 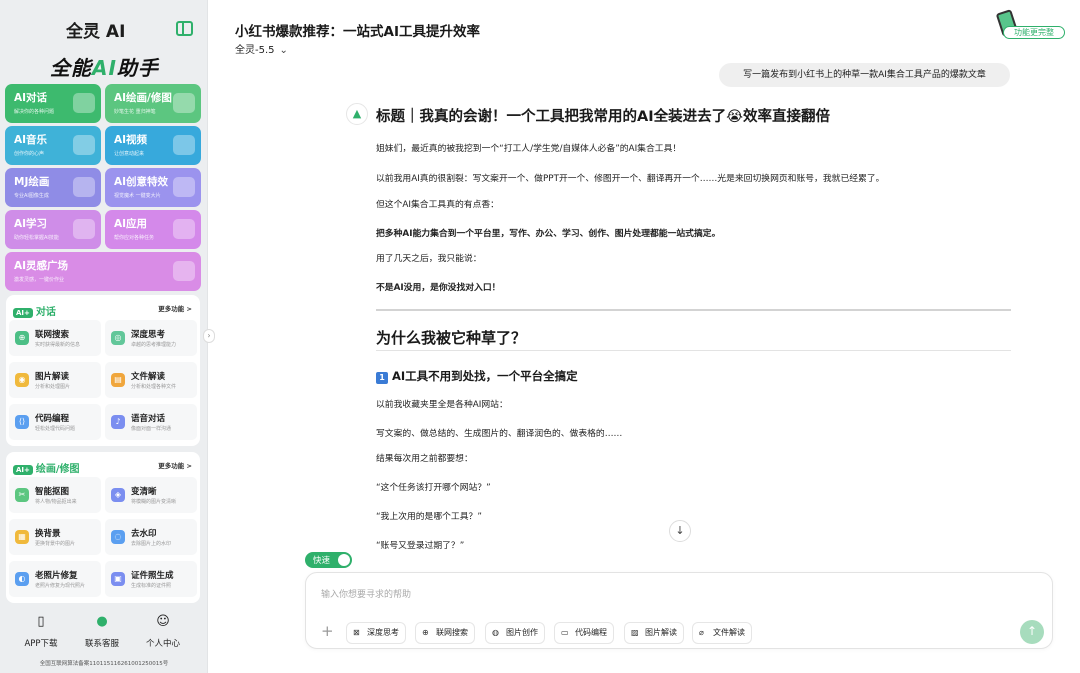 What do you see at coordinates (34, 310) in the screenshot?
I see `panel-heading: AI+ 对话` at bounding box center [34, 310].